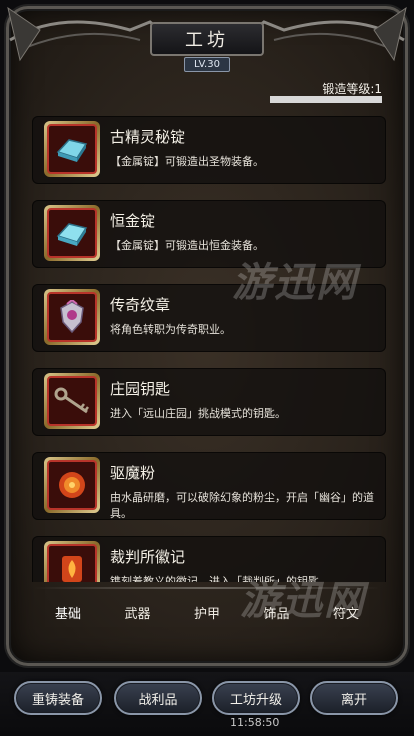  I want to click on emblem-icon, so click(72, 317).